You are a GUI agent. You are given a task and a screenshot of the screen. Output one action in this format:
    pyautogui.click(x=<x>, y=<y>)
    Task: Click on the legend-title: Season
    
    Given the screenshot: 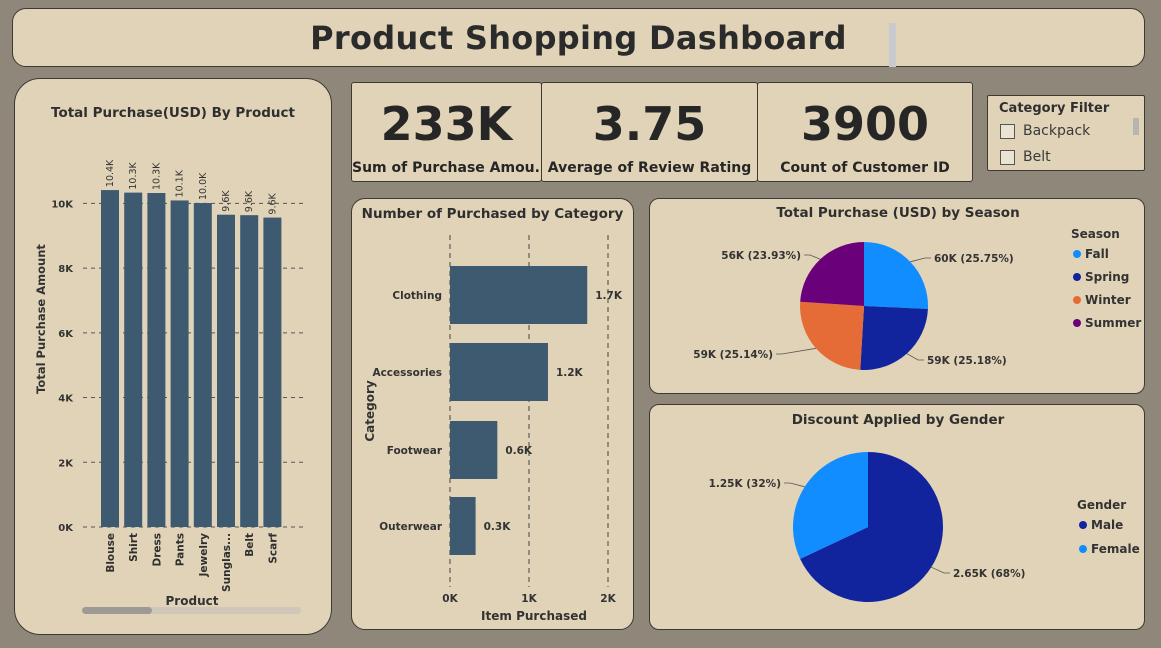 What is the action you would take?
    pyautogui.click(x=1095, y=234)
    